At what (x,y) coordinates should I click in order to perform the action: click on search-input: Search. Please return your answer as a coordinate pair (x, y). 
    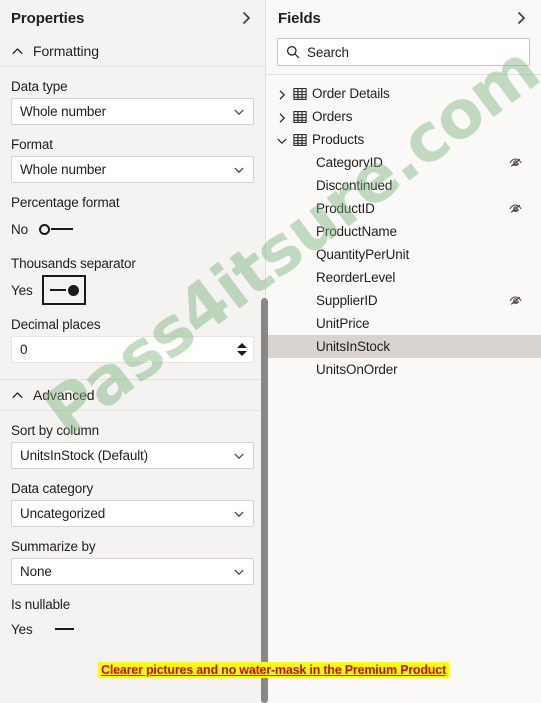
    Looking at the image, I should click on (403, 52).